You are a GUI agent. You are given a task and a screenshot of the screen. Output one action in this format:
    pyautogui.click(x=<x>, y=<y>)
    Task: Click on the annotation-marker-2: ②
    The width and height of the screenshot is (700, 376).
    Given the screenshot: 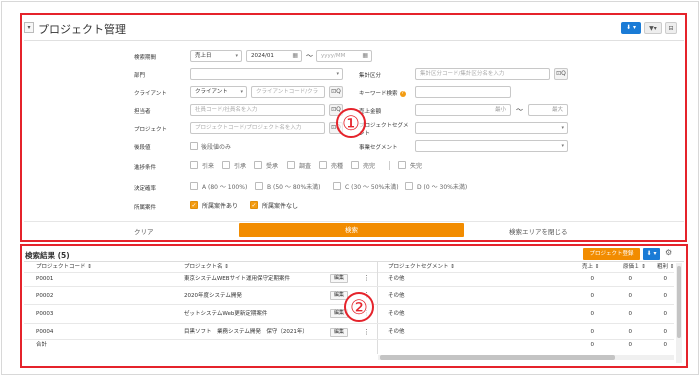 What is the action you would take?
    pyautogui.click(x=359, y=307)
    